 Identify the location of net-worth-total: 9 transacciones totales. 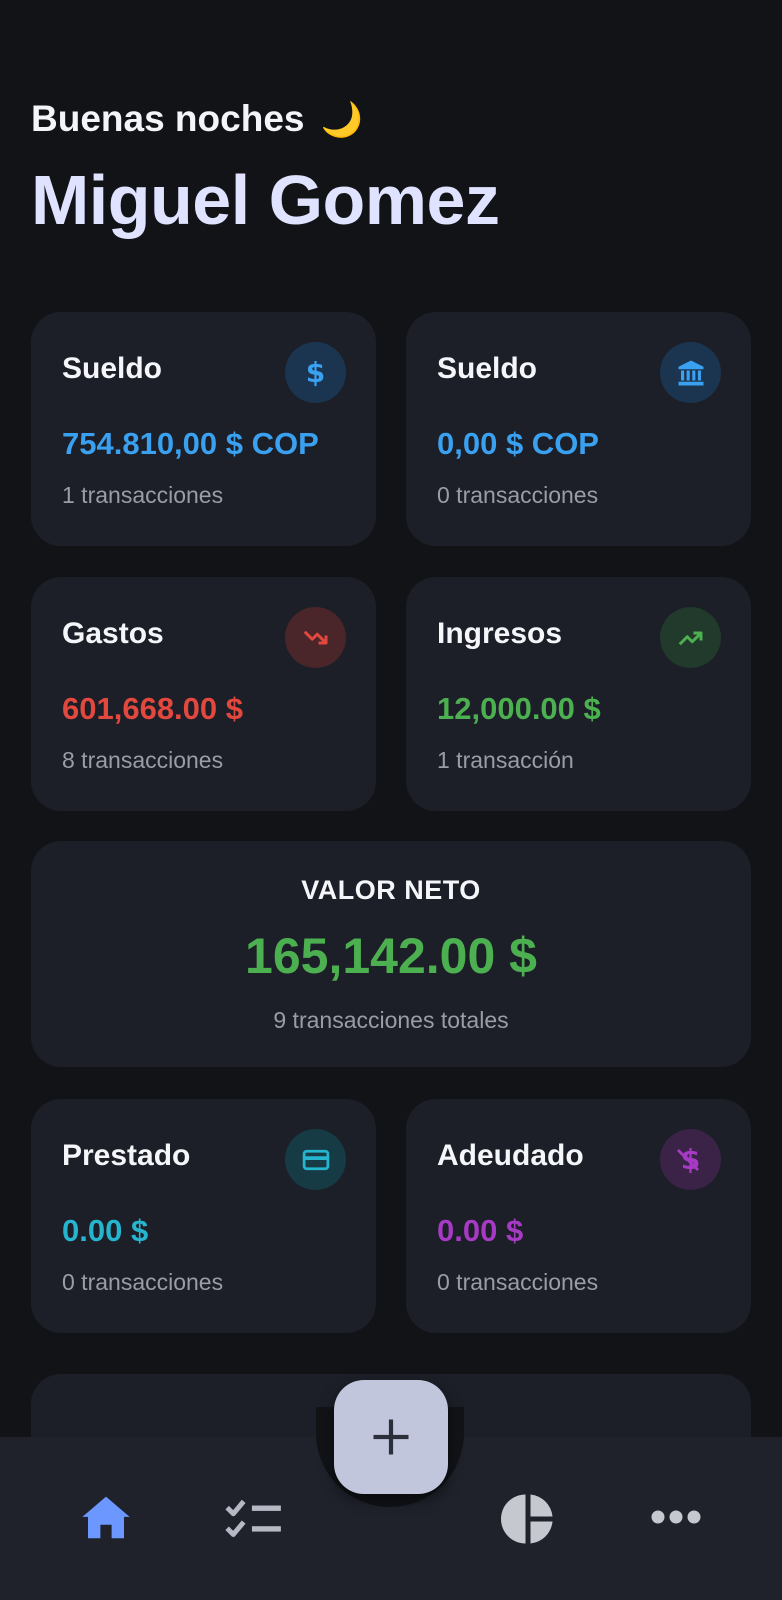
(391, 1020).